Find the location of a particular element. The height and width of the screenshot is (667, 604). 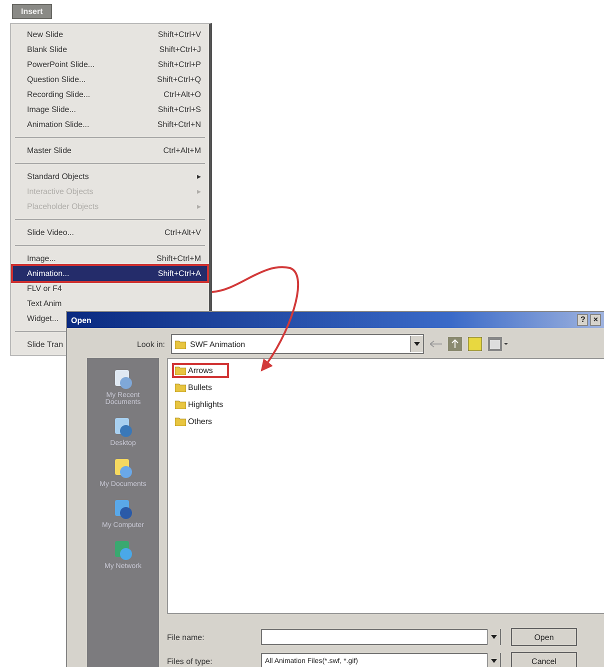

menu-item: Blank Slide Shift+Ctrl+J is located at coordinates (110, 49).